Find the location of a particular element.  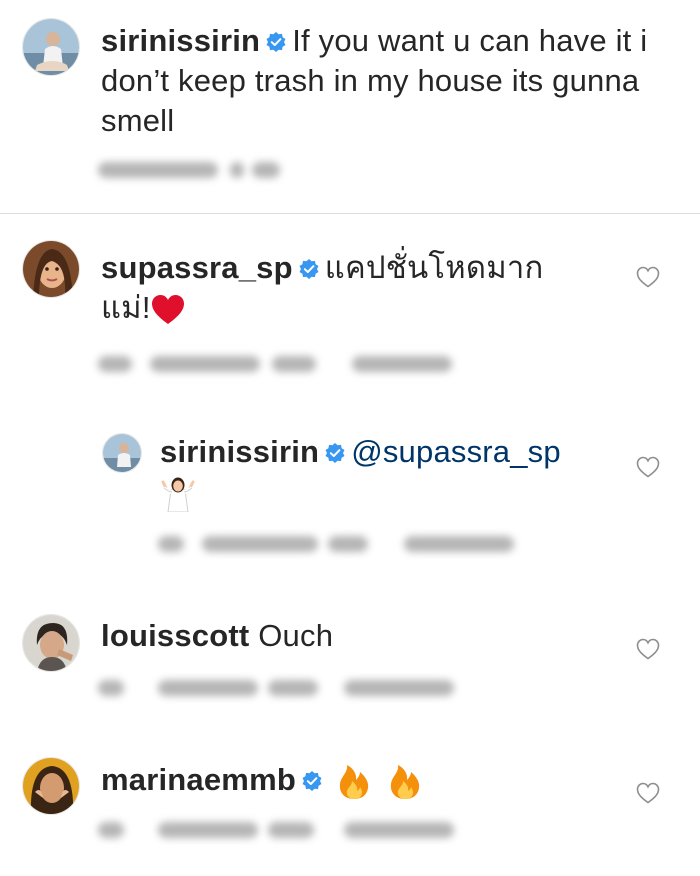

comment-item: louisscott Ouch is located at coordinates (350, 665).